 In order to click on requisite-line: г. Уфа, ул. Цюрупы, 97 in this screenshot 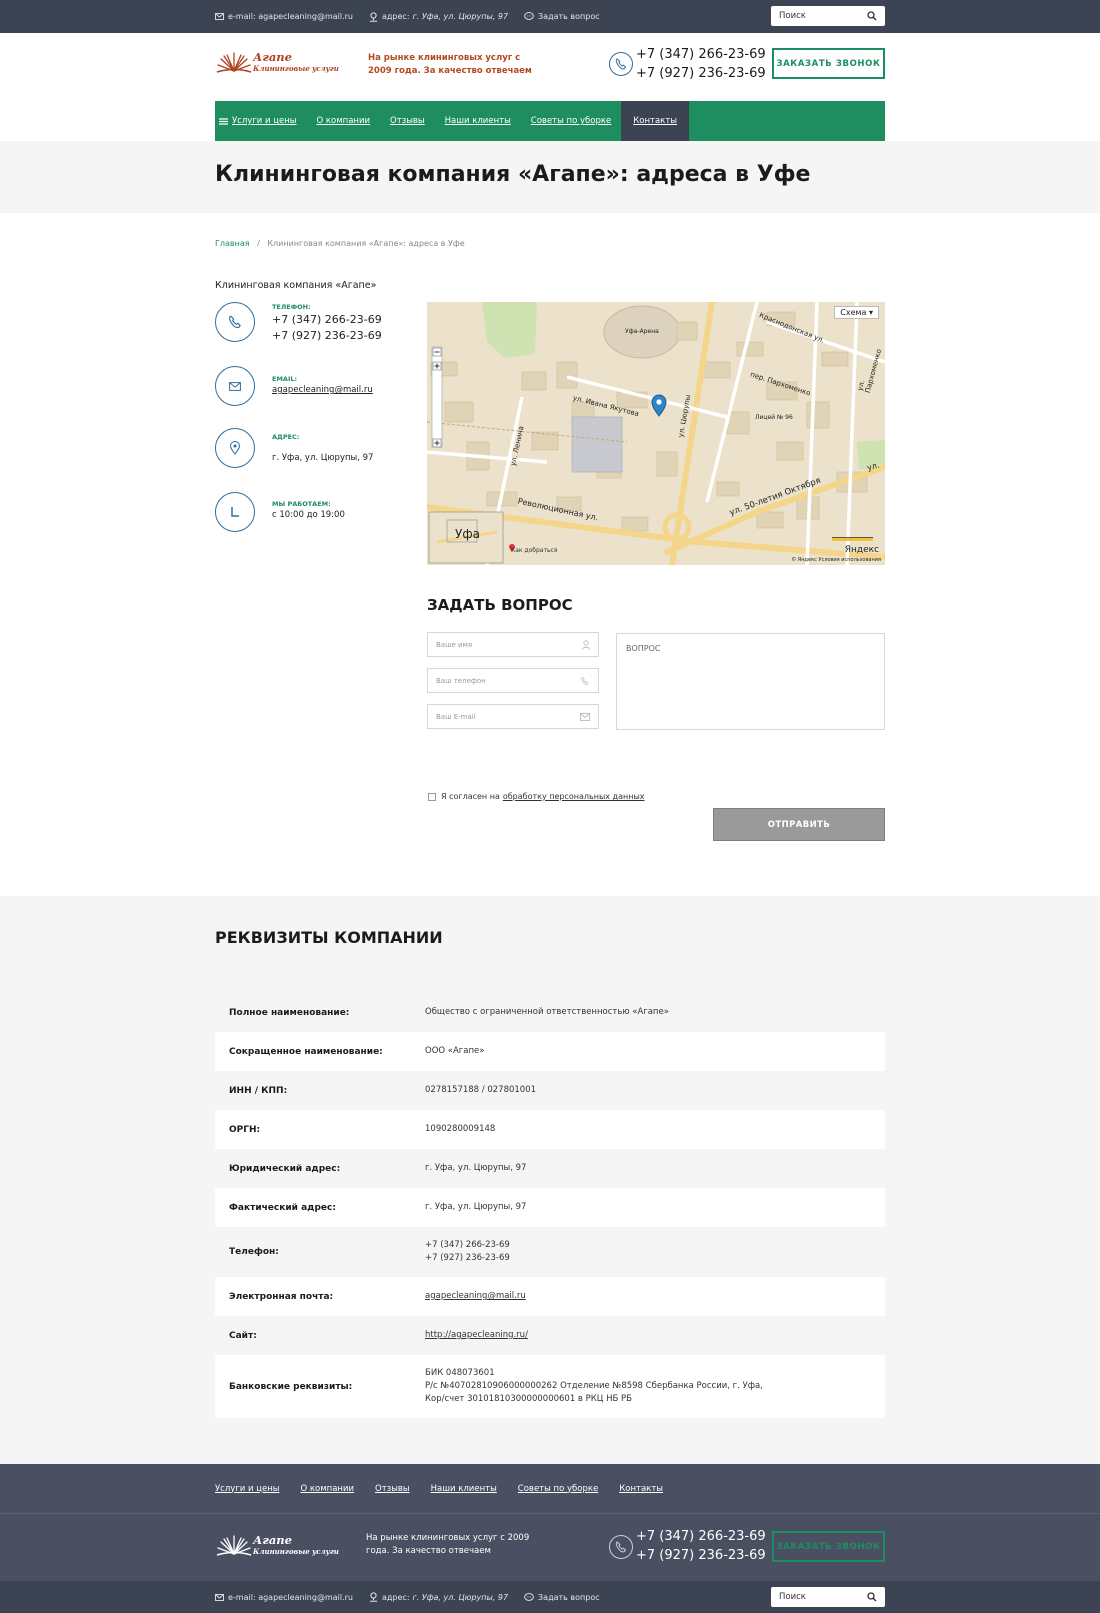, I will do `click(476, 1168)`.